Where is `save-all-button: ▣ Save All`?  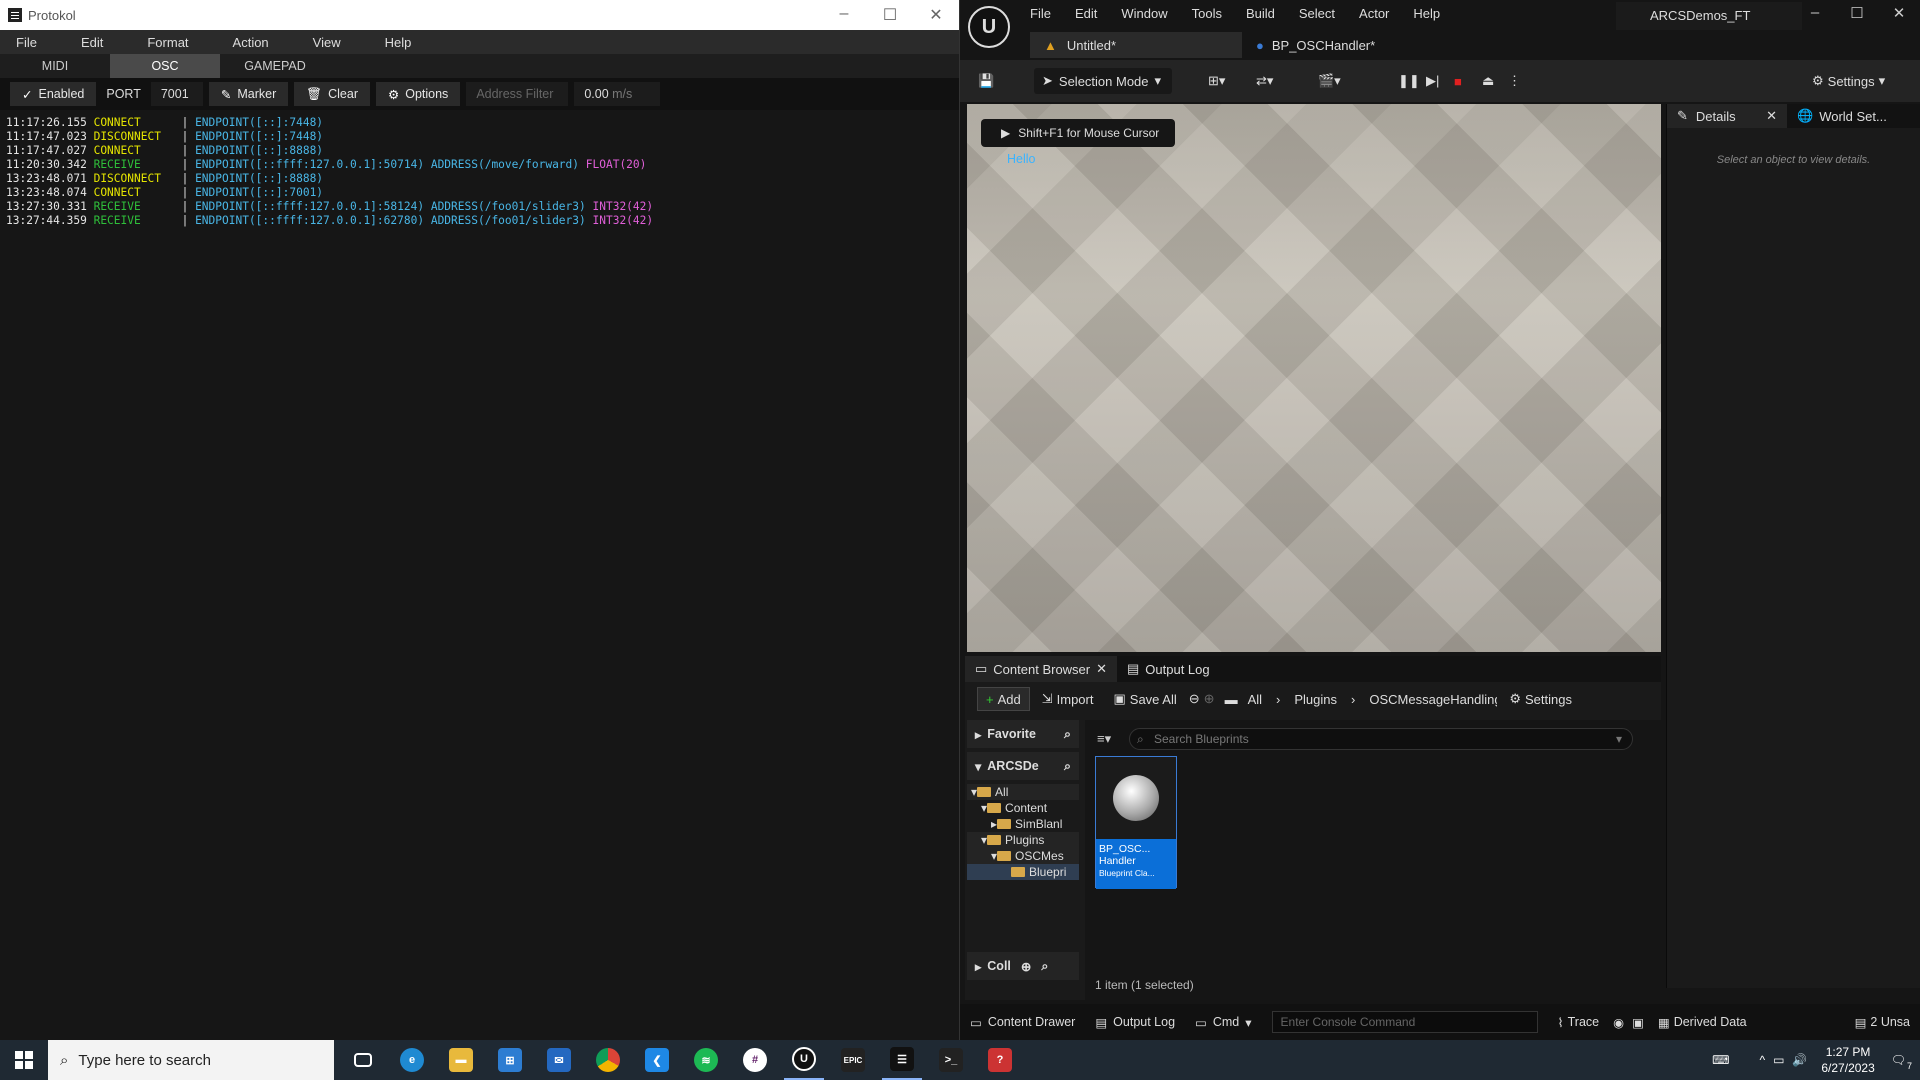
save-all-button: ▣ Save All is located at coordinates (1144, 699).